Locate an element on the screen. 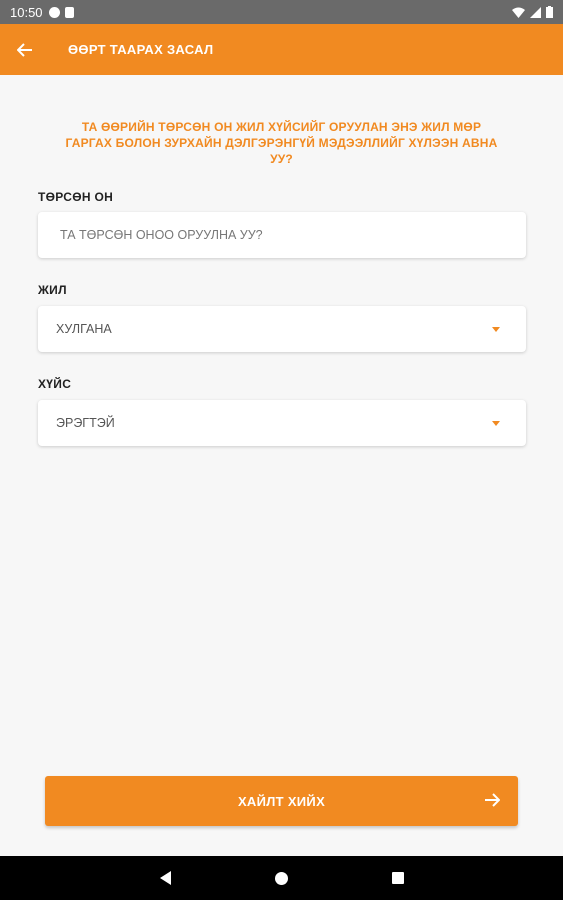 This screenshot has width=563, height=900. wifi-icon is located at coordinates (518, 12).